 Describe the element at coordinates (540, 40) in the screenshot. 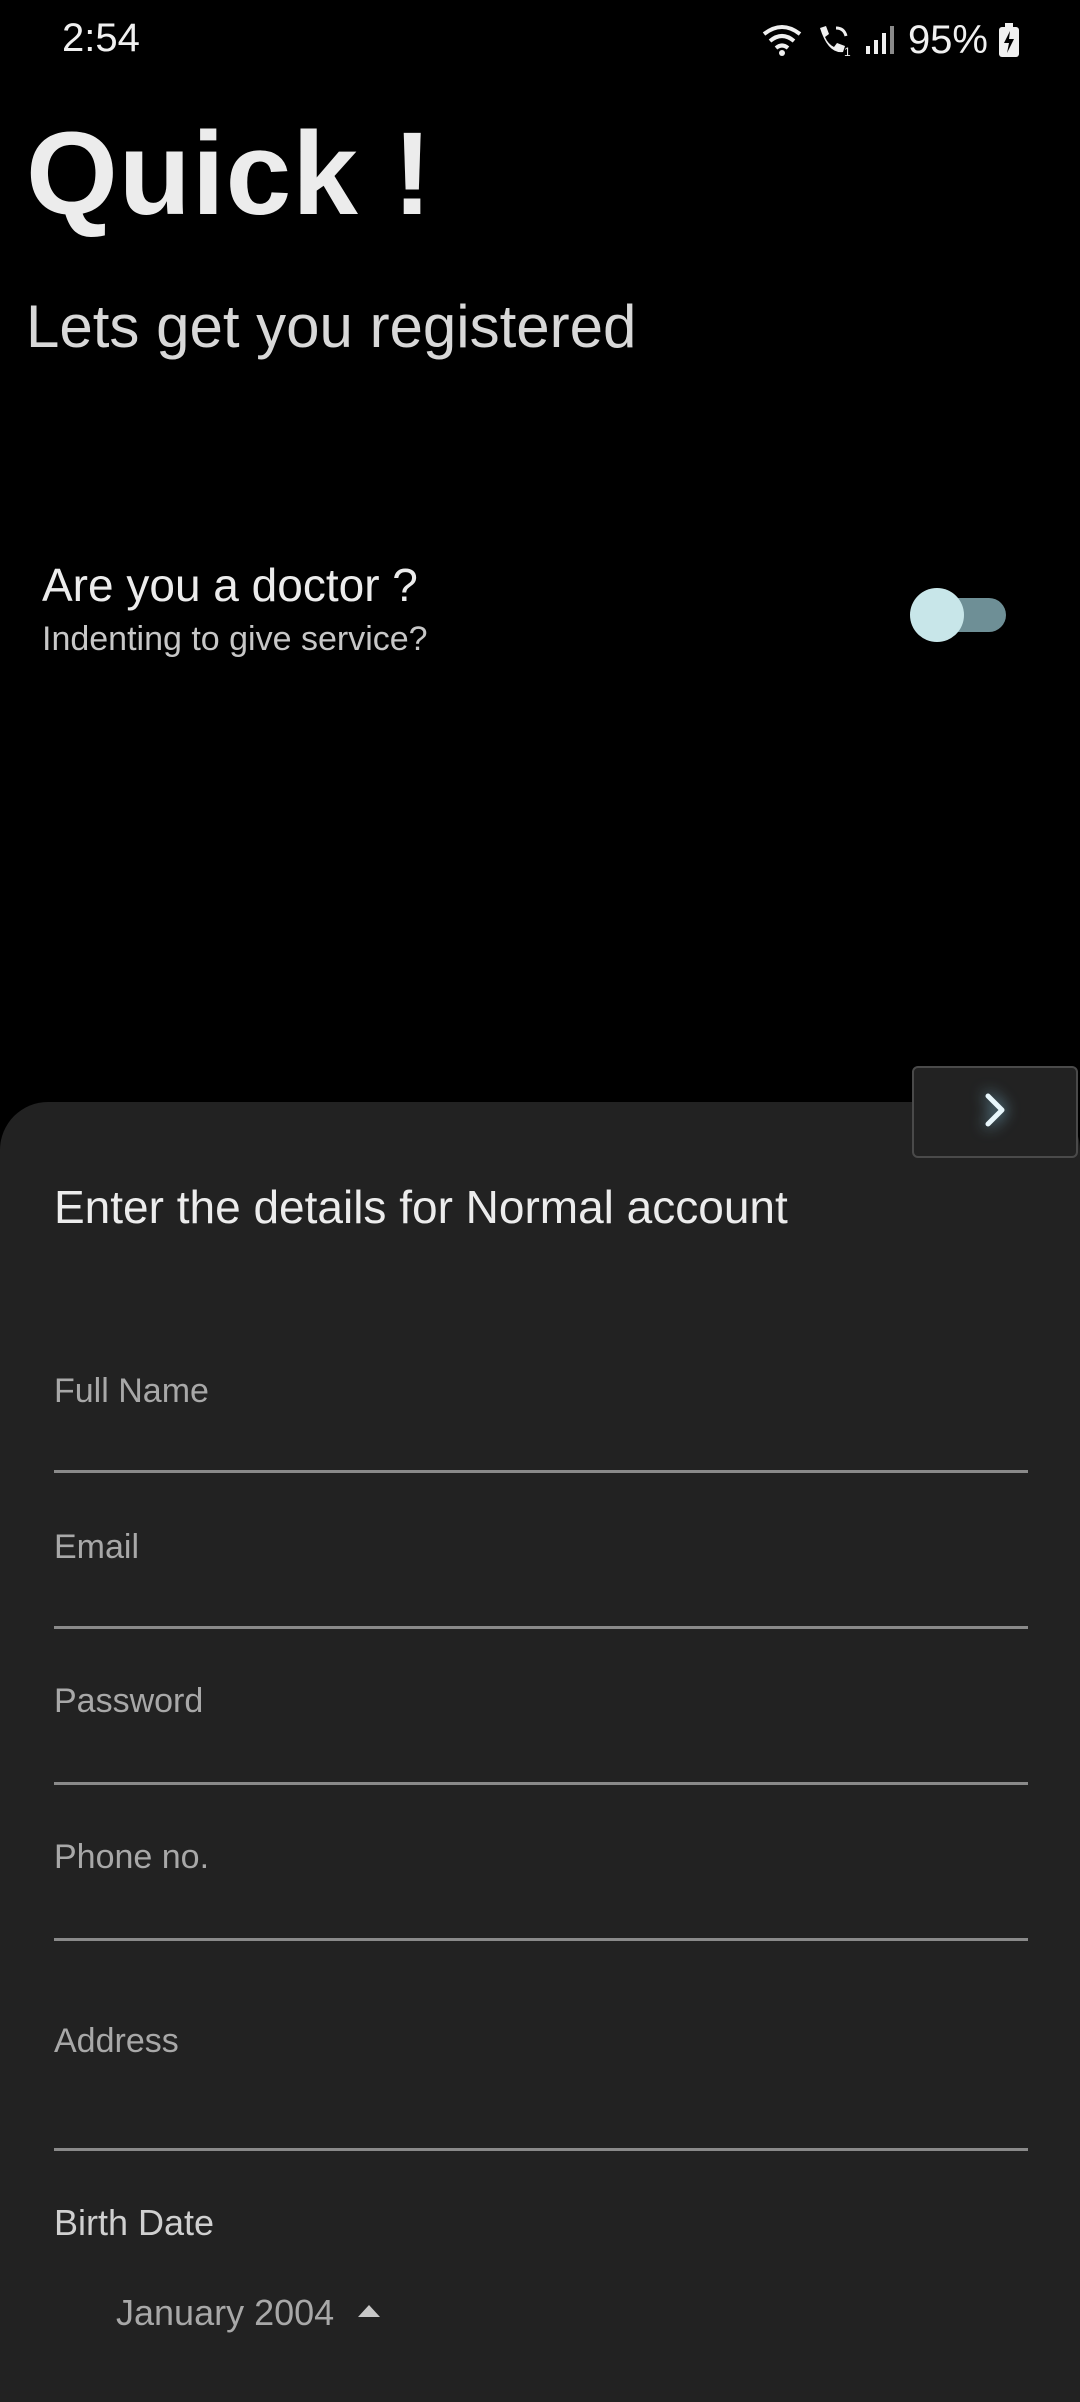

I see `status-bar: 2:54 1 95%` at that location.